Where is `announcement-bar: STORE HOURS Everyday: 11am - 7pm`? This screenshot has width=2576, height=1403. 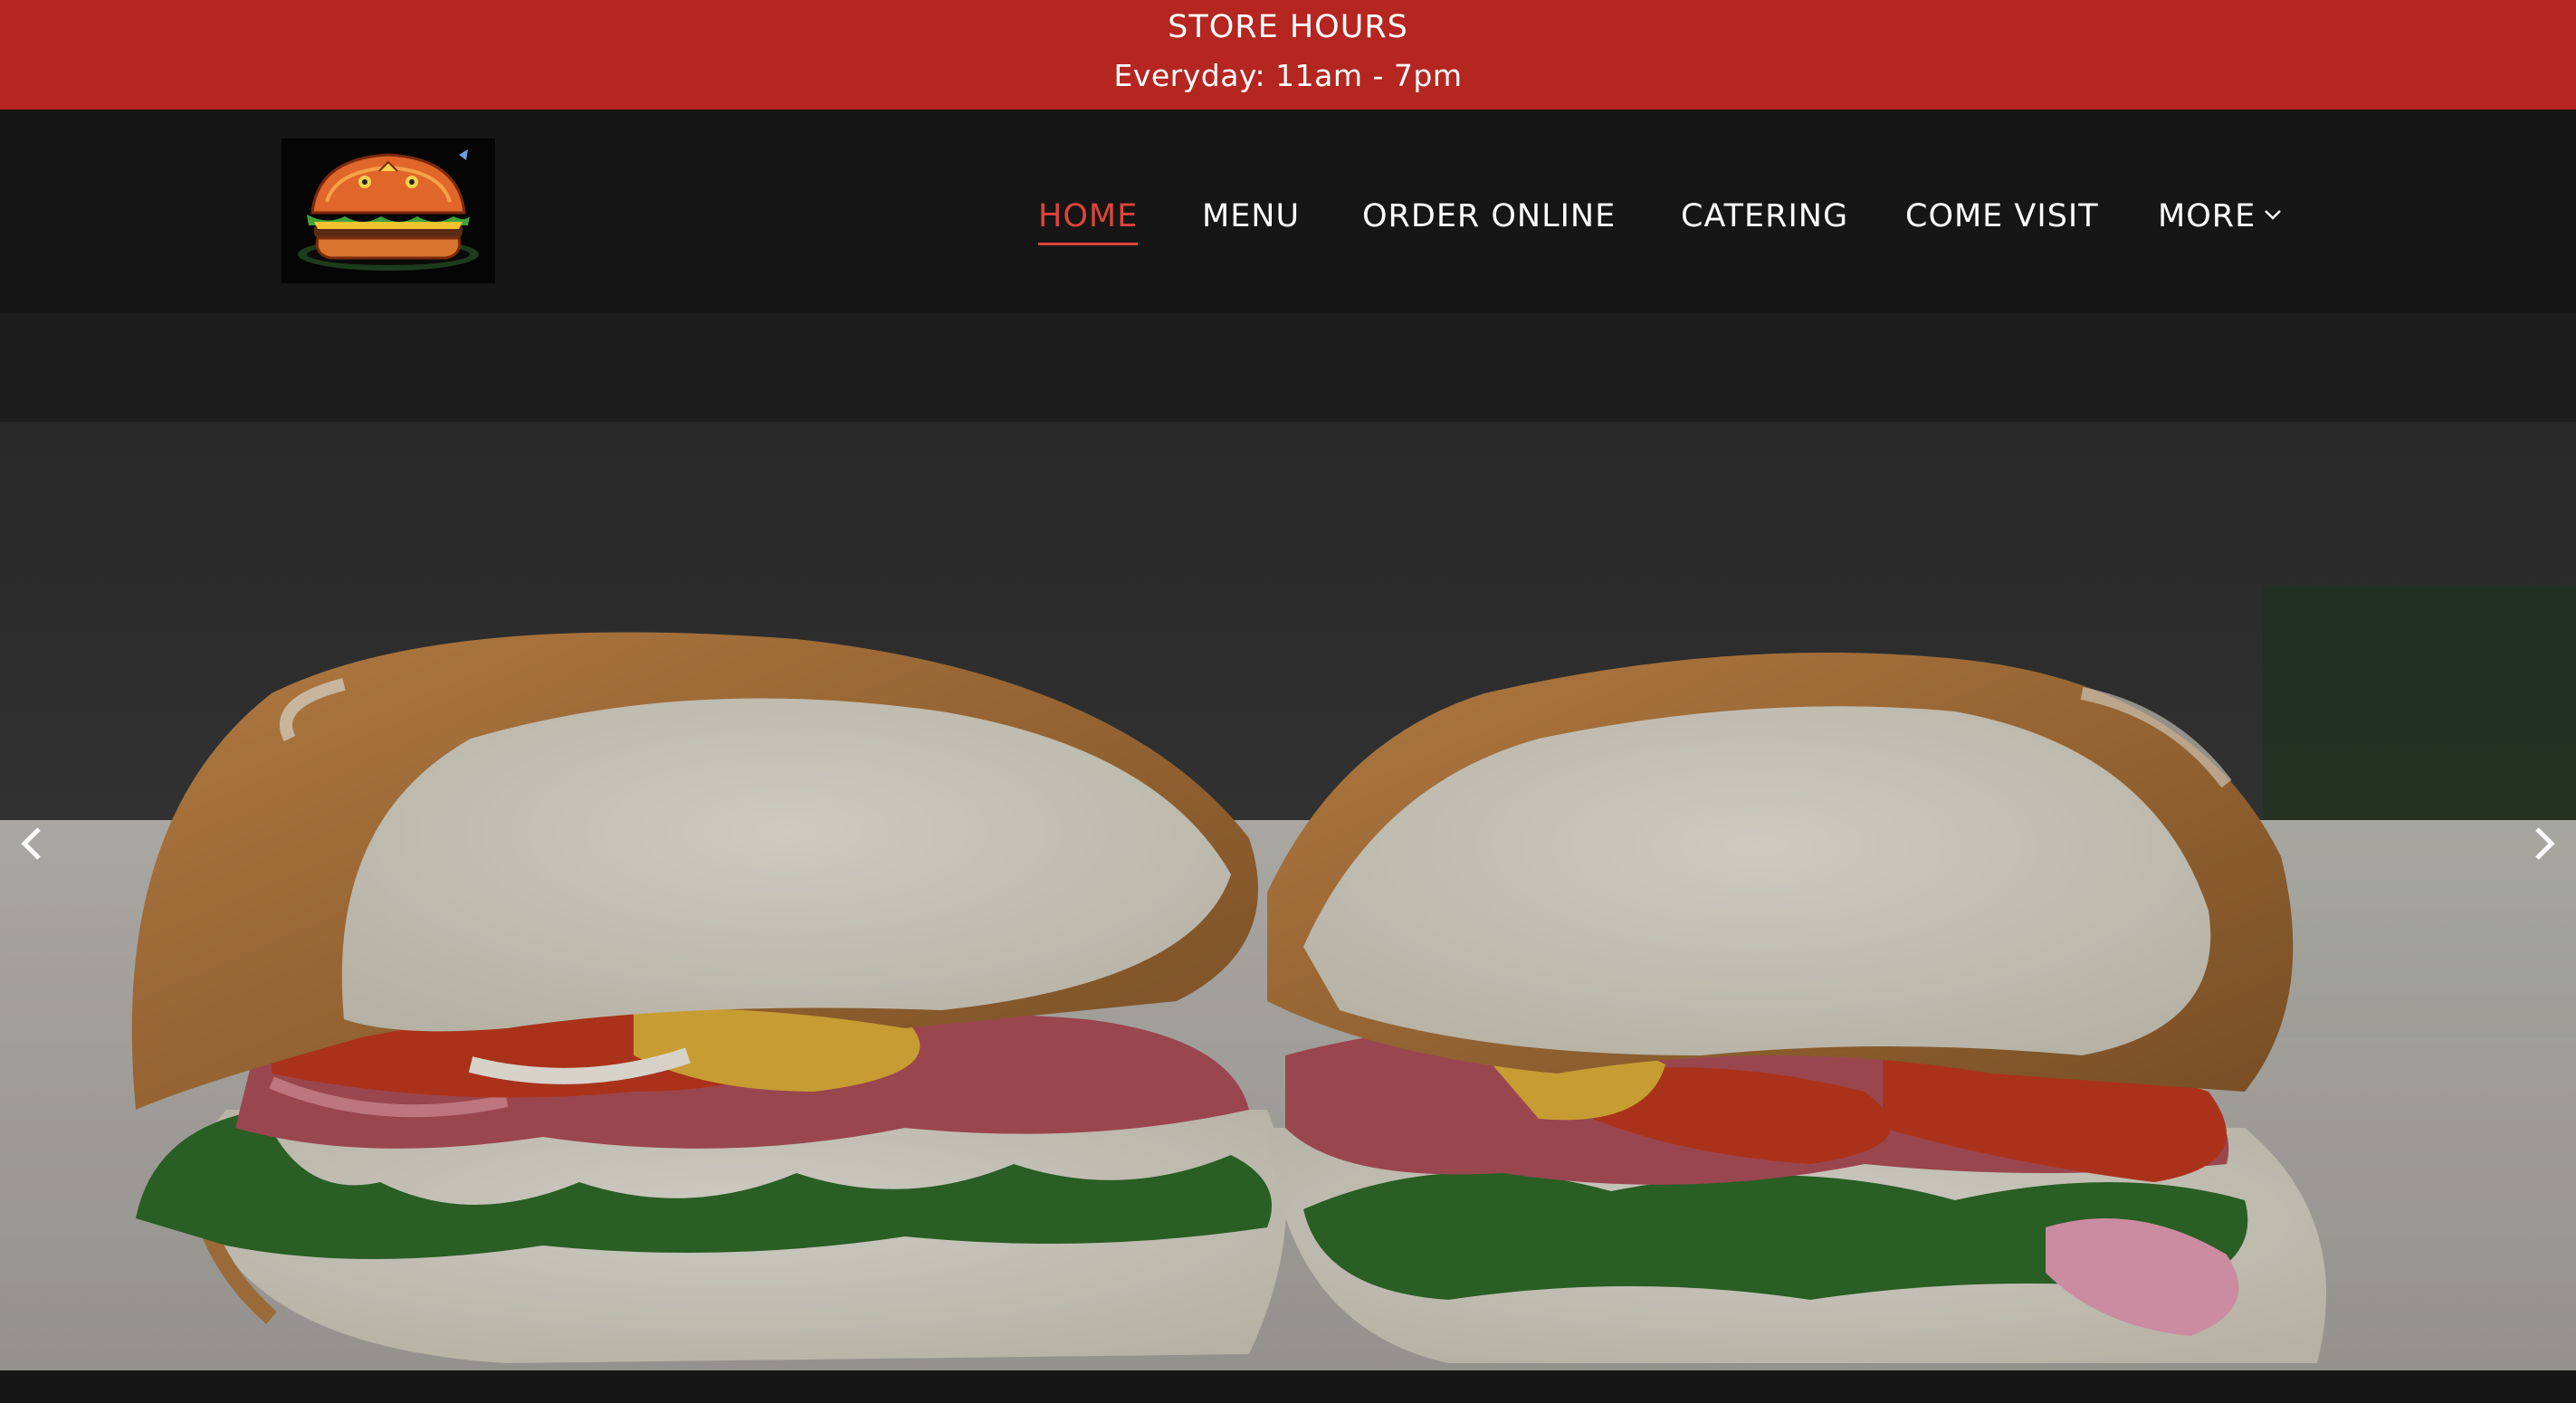 announcement-bar: STORE HOURS Everyday: 11am - 7pm is located at coordinates (1288, 55).